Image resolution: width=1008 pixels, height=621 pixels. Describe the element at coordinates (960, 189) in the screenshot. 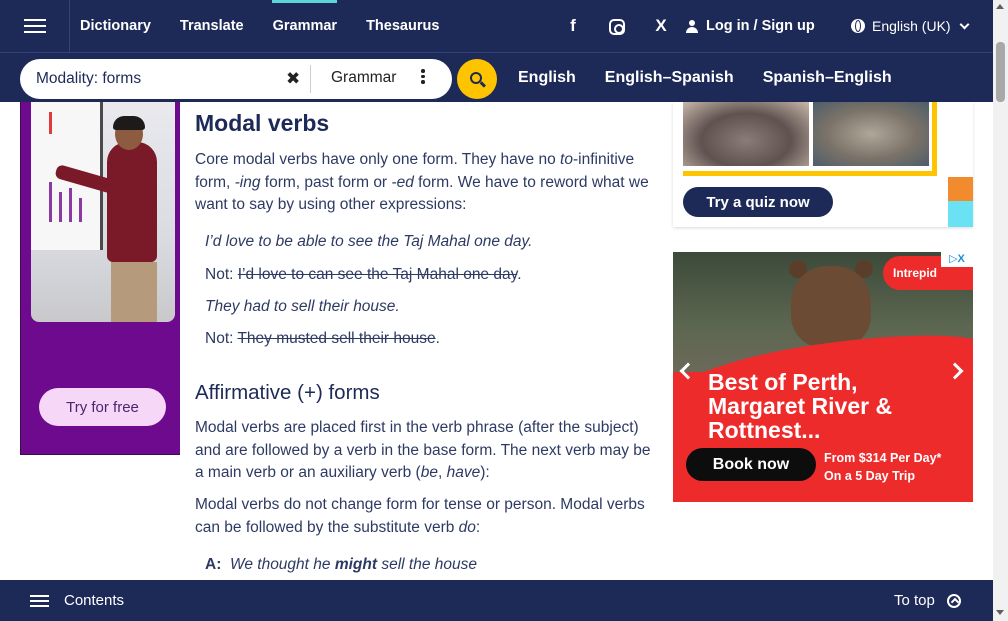

I see `feedback-tab-orange` at that location.